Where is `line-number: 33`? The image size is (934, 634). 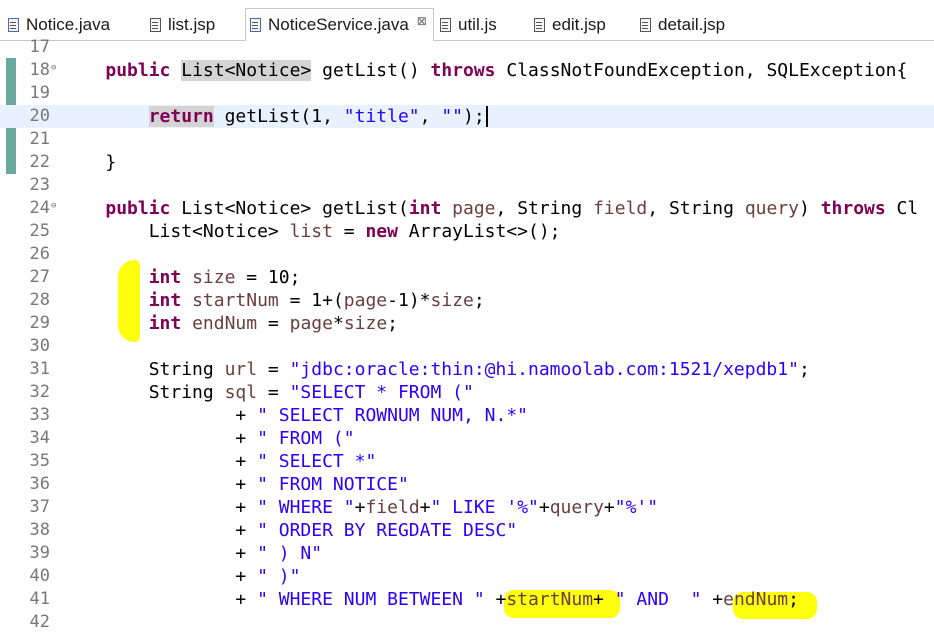 line-number: 33 is located at coordinates (39, 415).